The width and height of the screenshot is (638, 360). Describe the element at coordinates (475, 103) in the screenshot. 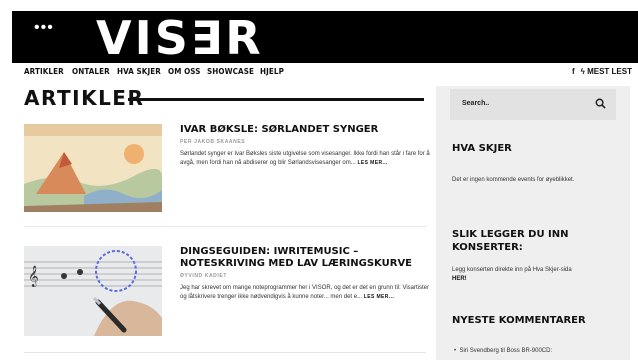

I see `search-input: Search..` at that location.